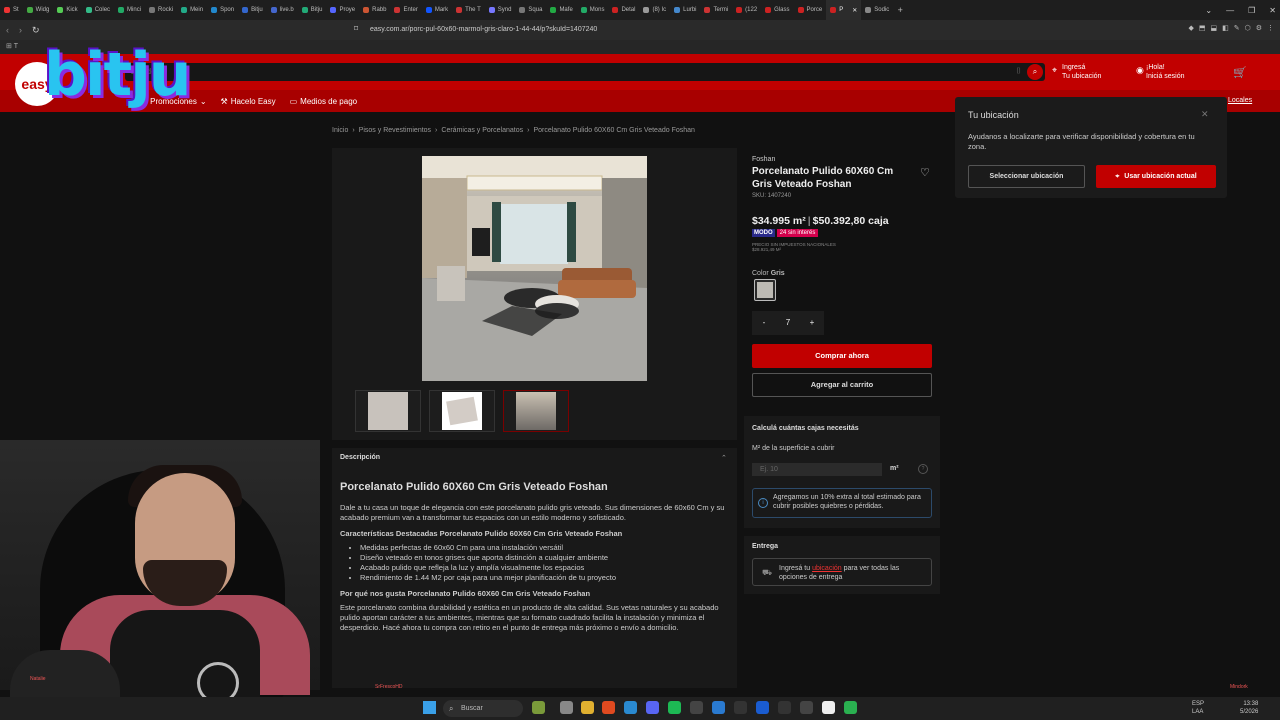  I want to click on browser-tab: Mafe, so click(561, 10).